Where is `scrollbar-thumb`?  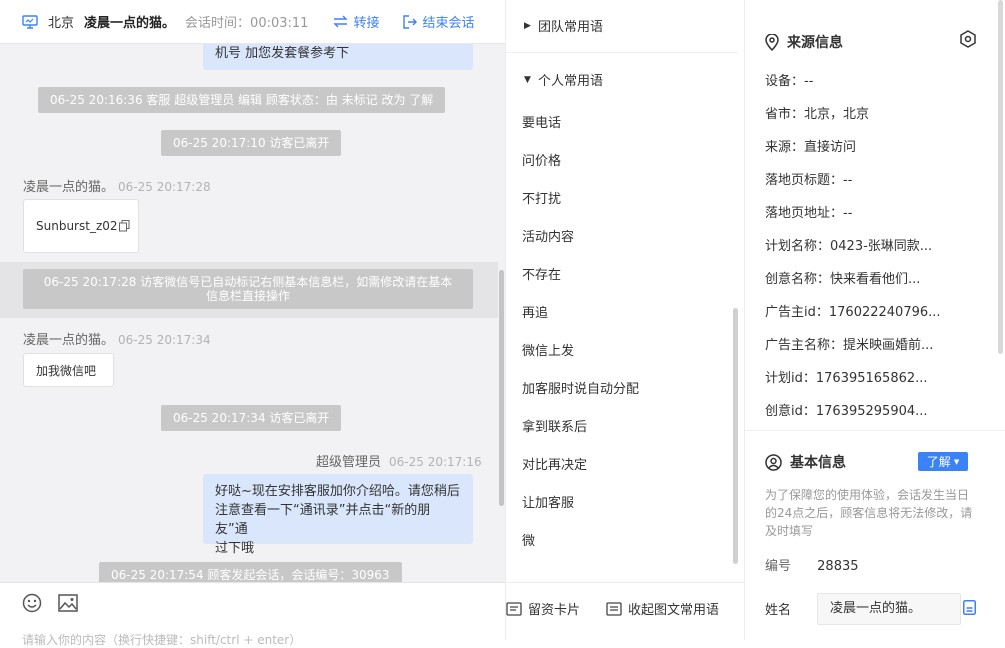 scrollbar-thumb is located at coordinates (501, 388).